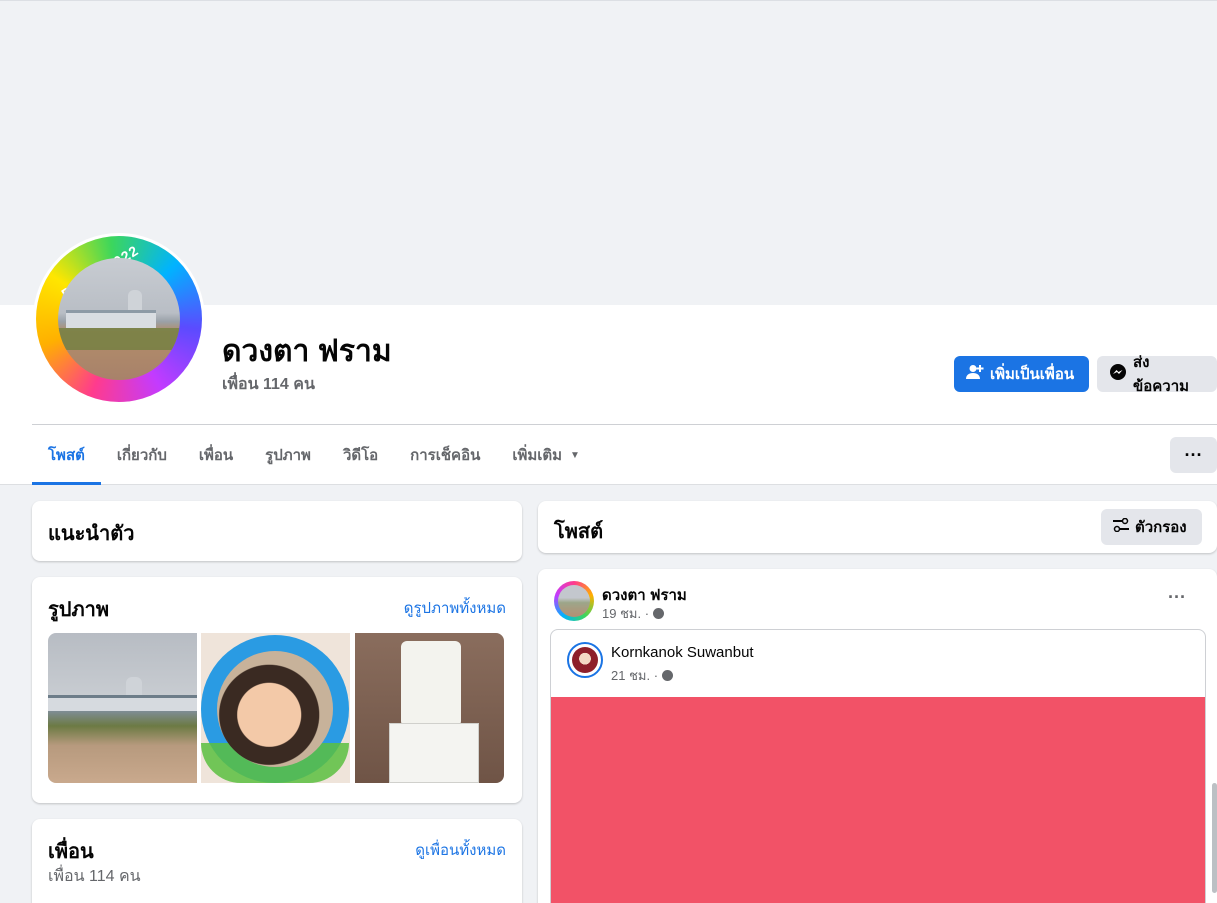 This screenshot has width=1217, height=903. I want to click on add-friend-button: เพิ่มเป็นเพื่อน, so click(1021, 374).